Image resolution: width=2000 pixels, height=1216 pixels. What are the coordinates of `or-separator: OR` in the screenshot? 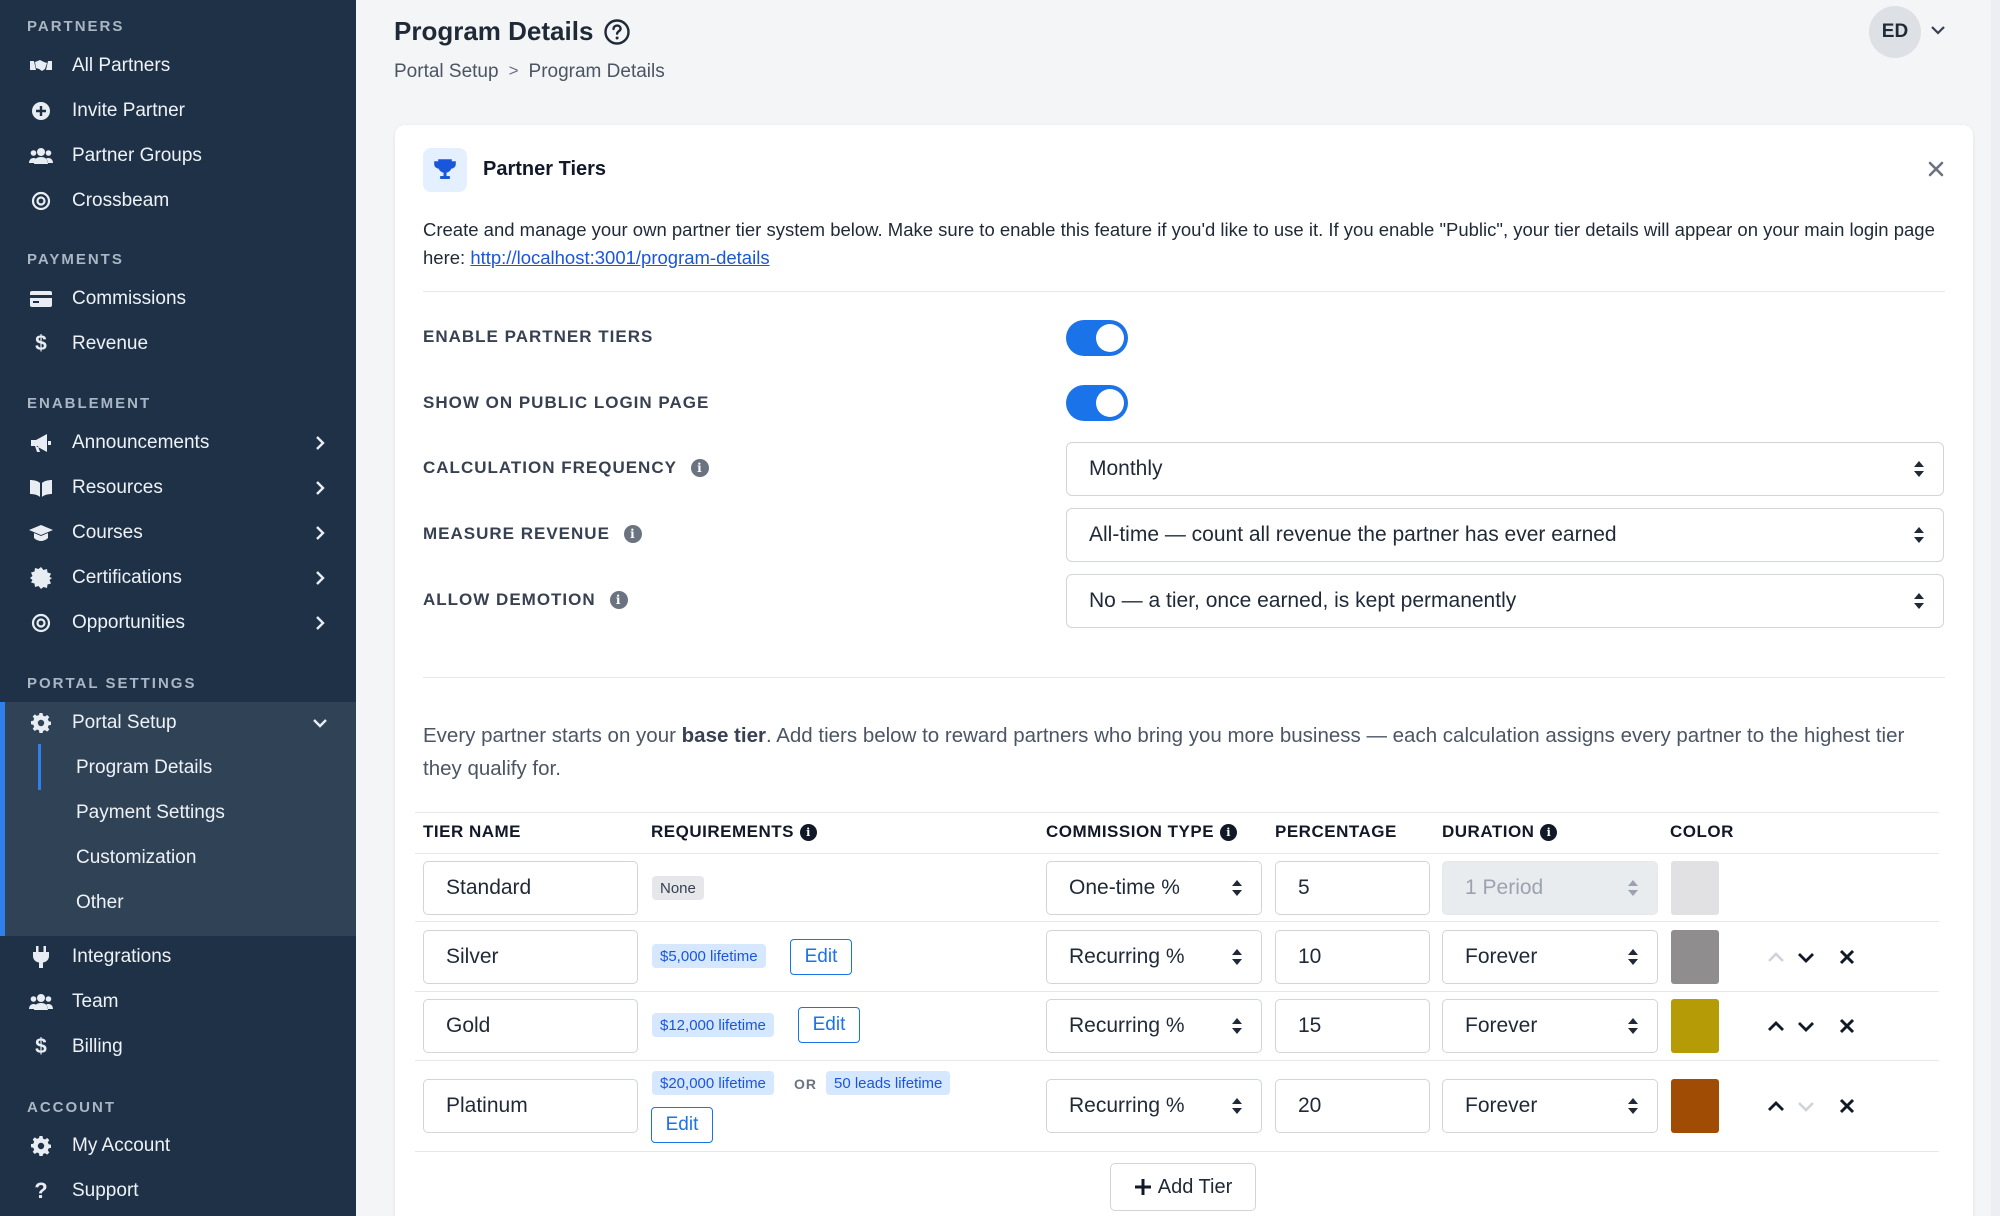 It's located at (805, 1084).